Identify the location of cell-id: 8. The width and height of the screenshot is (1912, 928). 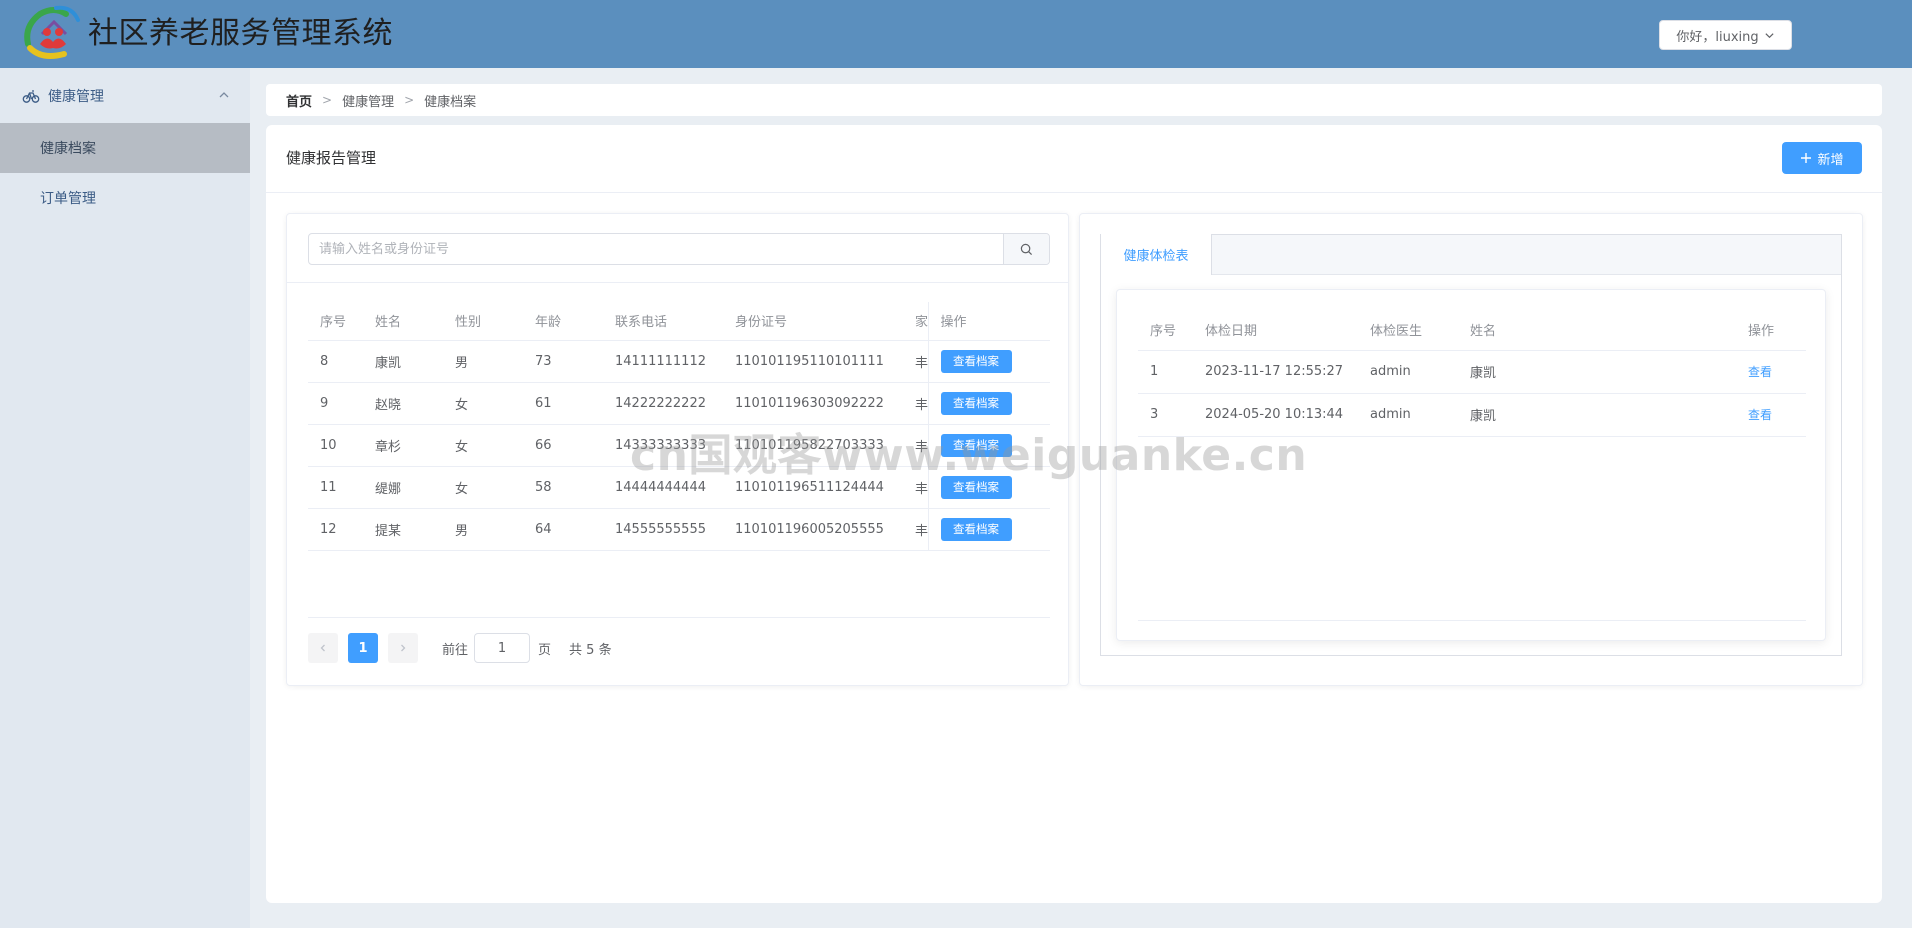
(335, 361).